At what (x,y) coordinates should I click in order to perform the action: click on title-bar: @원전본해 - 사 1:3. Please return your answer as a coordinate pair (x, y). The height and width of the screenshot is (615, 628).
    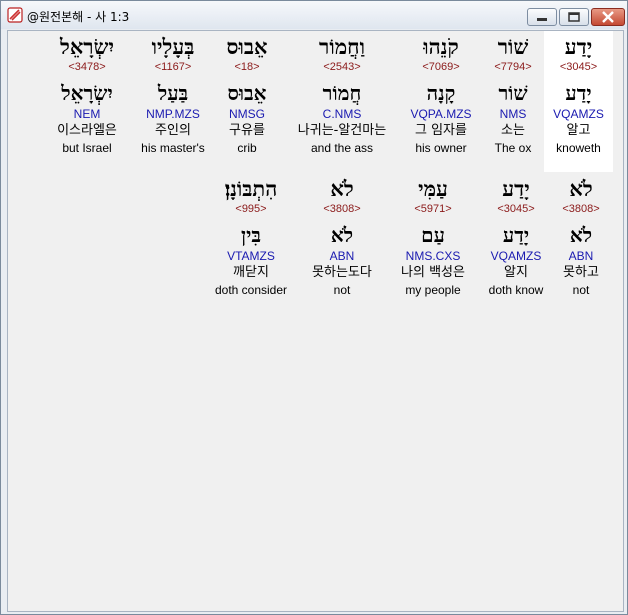
    Looking at the image, I should click on (314, 15).